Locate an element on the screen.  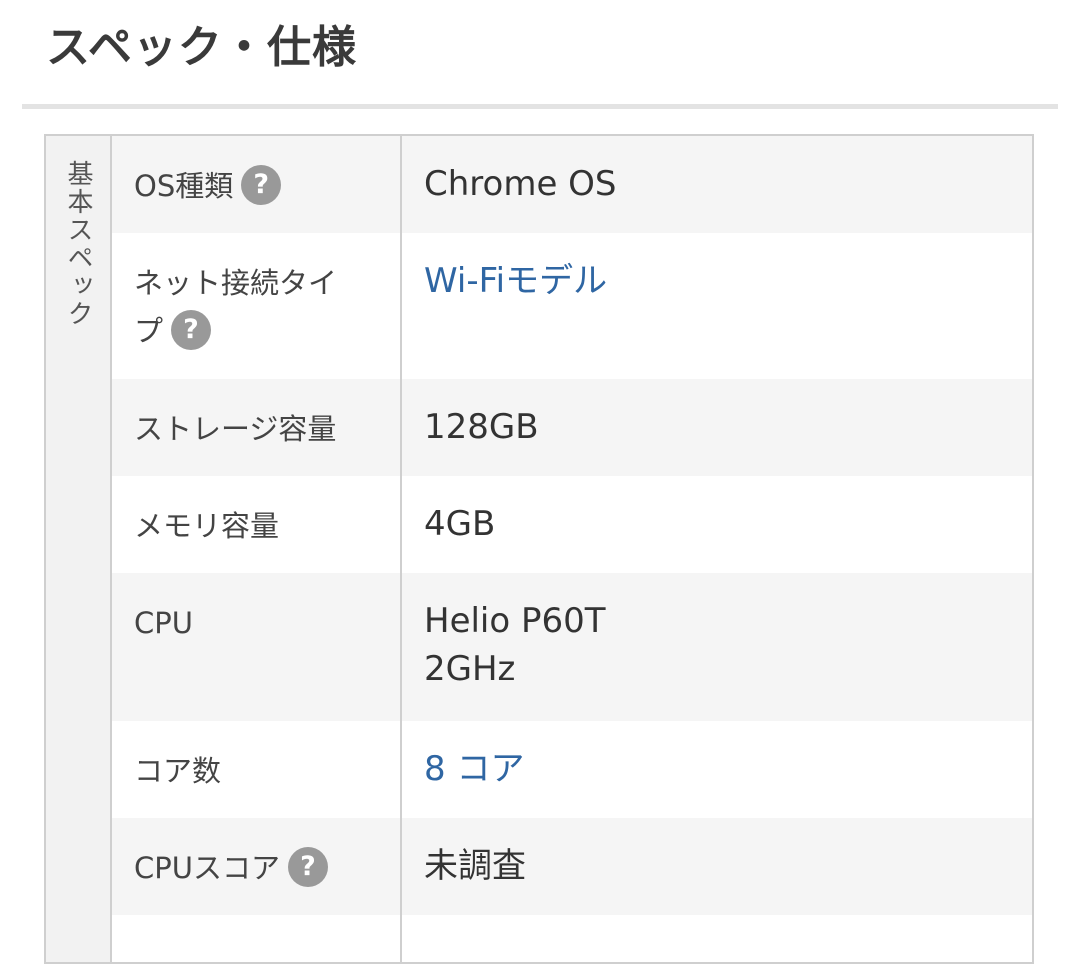
spec-value: 未調査 is located at coordinates (475, 866).